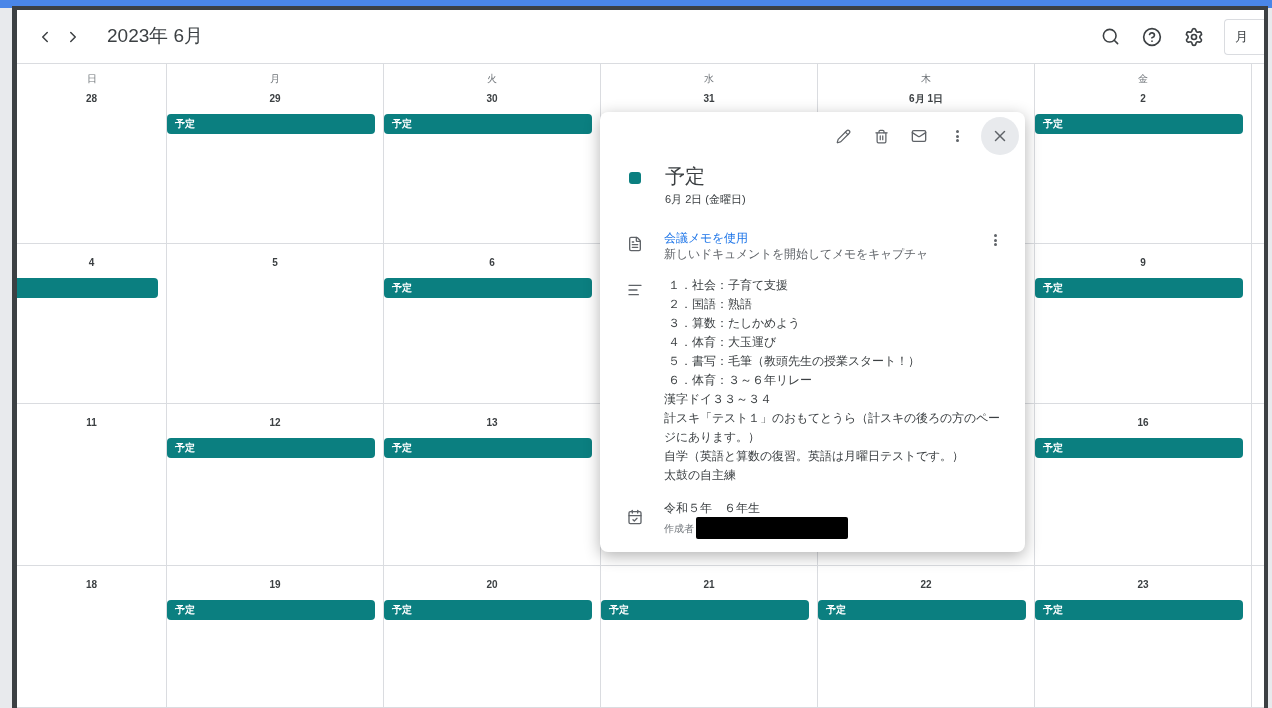  Describe the element at coordinates (709, 584) in the screenshot. I see `date-label: 21` at that location.